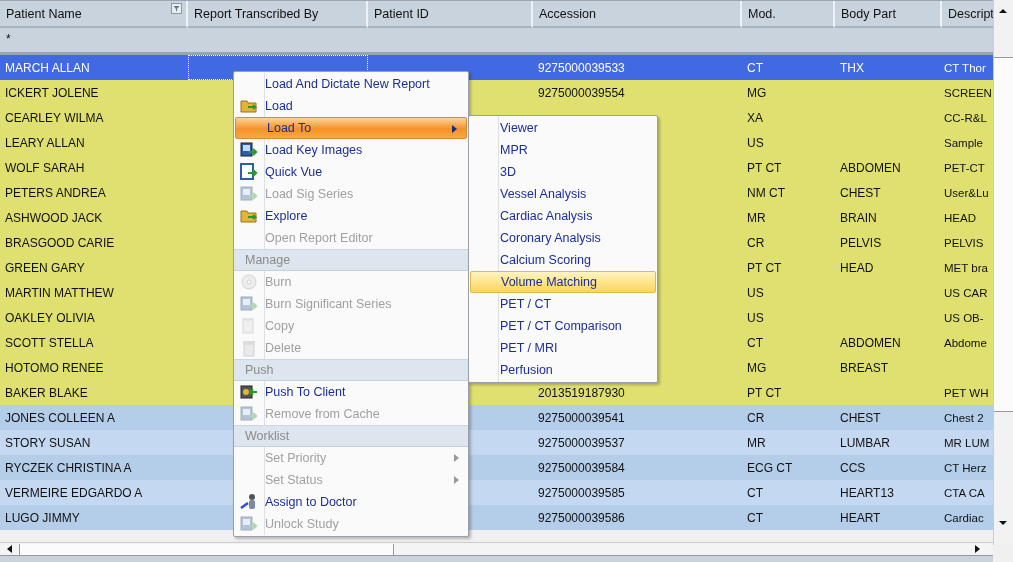 The image size is (1013, 562). I want to click on table-cell: XA, so click(755, 117).